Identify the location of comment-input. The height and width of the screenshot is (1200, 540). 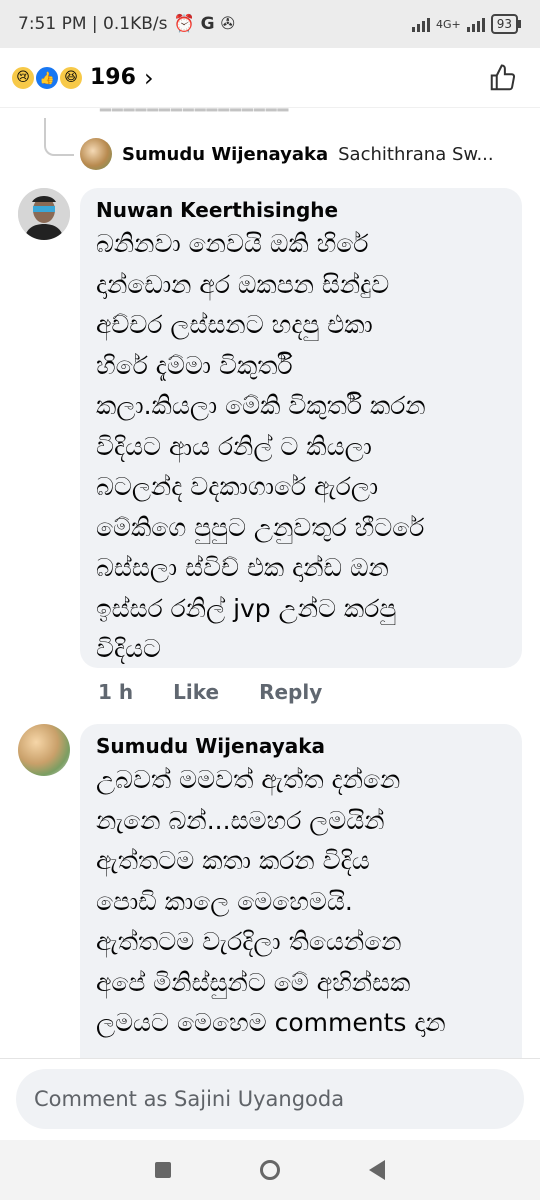
(270, 1099).